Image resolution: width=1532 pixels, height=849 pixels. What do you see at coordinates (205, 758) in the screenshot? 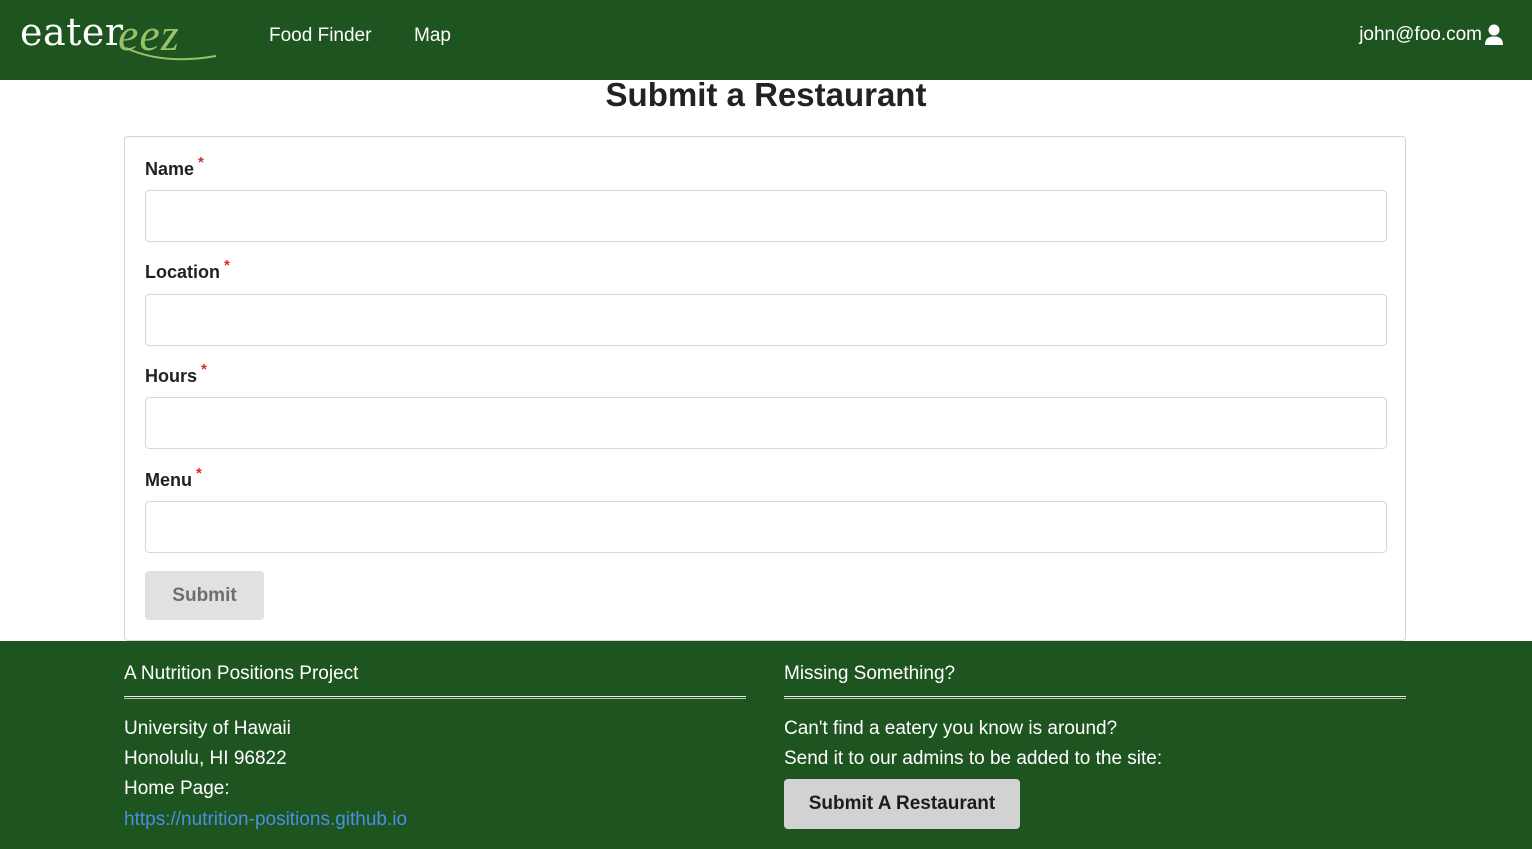
I see `footer-address-line: Honolulu, HI 96822` at bounding box center [205, 758].